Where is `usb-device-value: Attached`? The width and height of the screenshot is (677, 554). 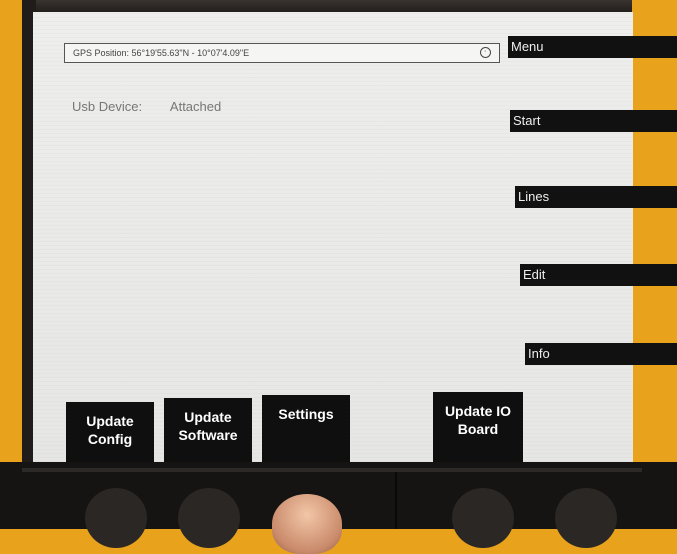
usb-device-value: Attached is located at coordinates (195, 106).